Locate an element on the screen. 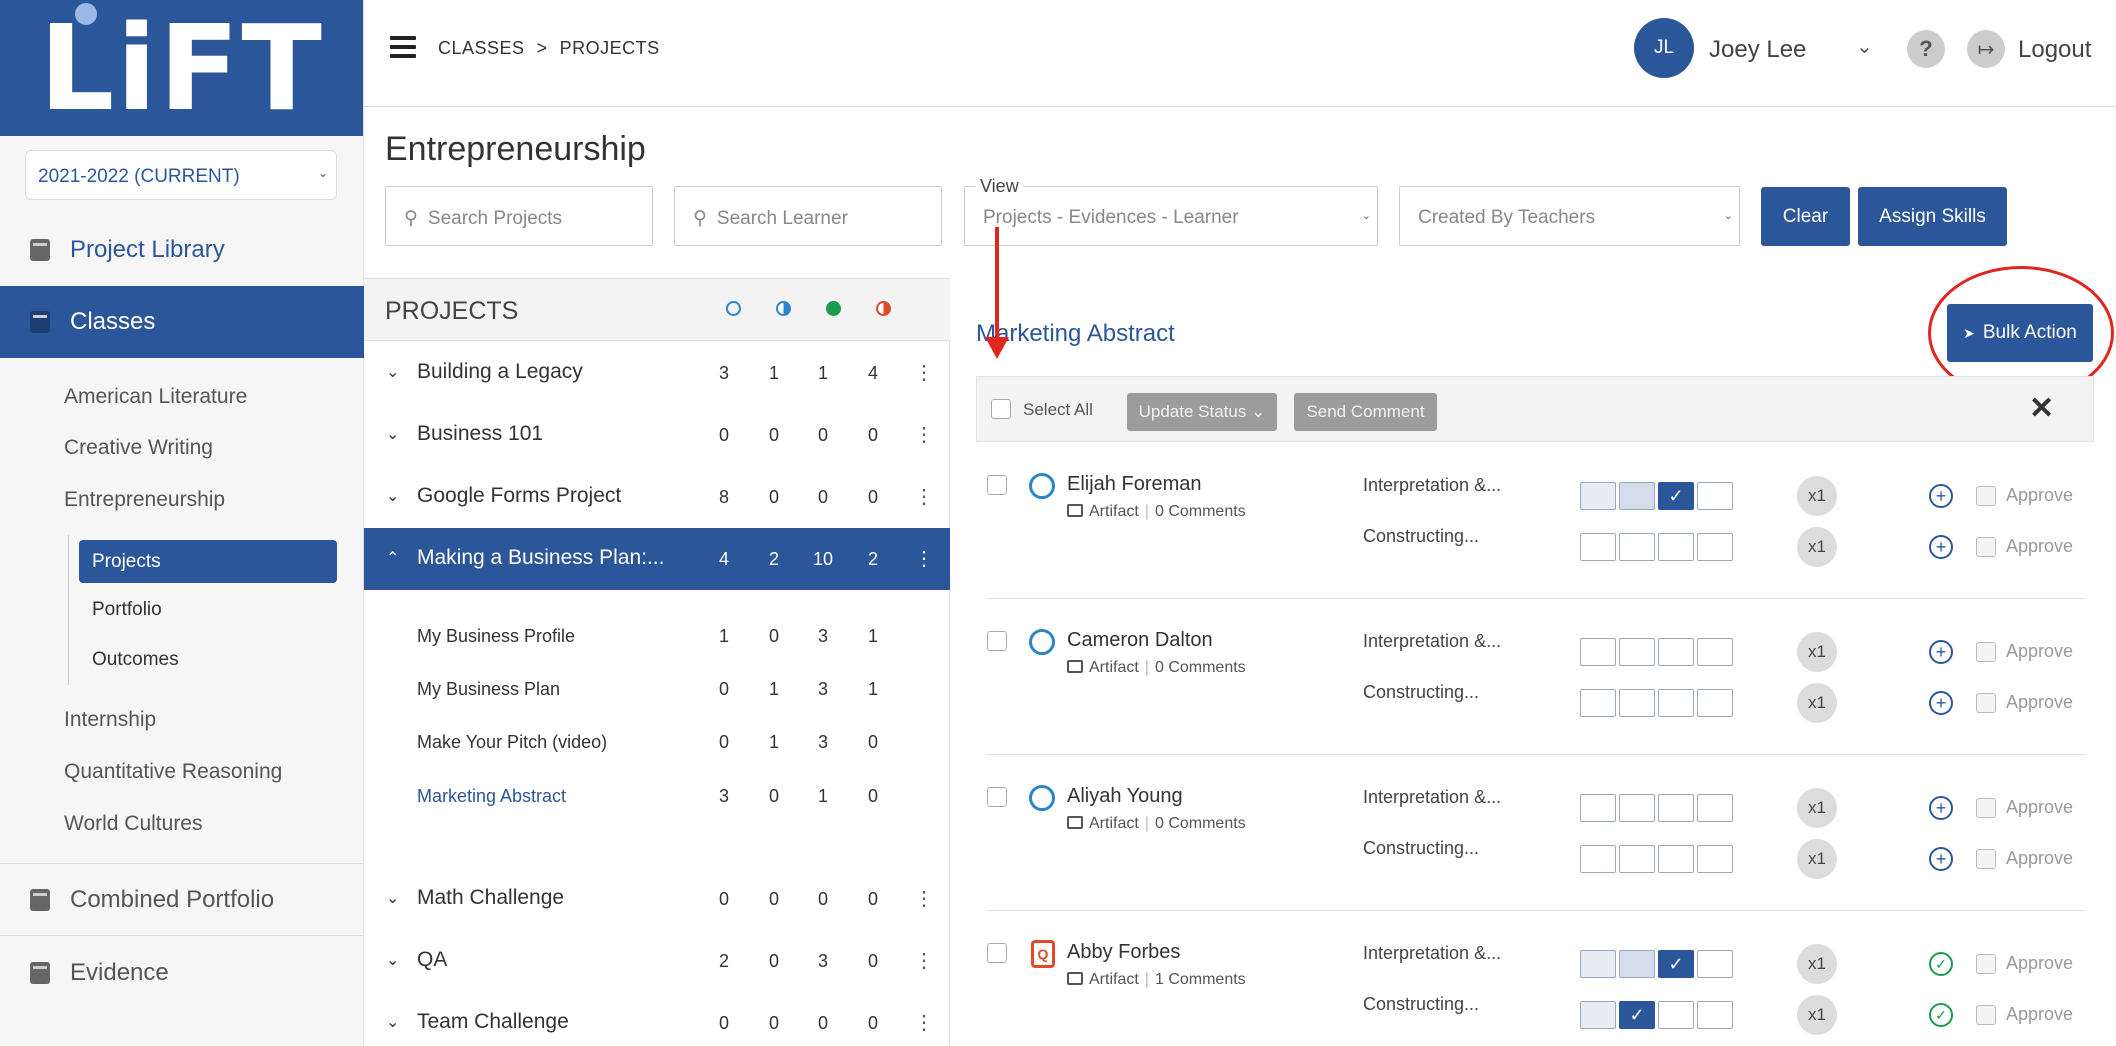  learner-name: Abby Forbes is located at coordinates (1123, 952).